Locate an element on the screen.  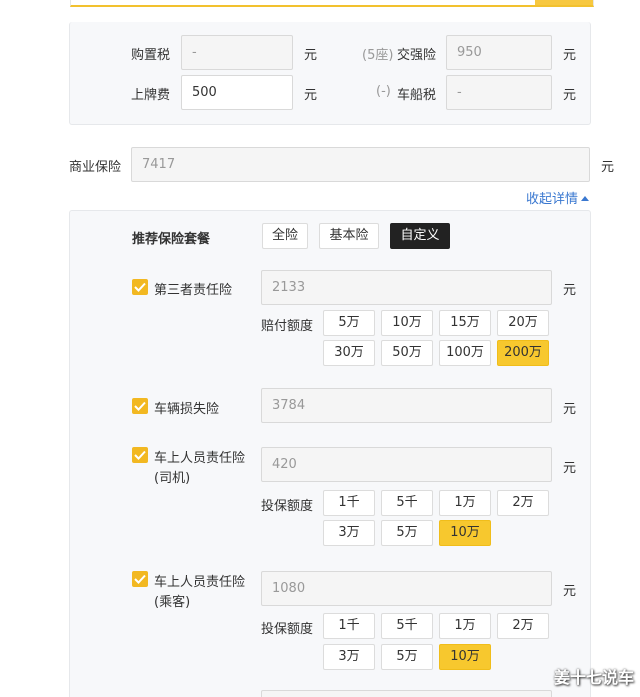
third-party-label: 第三者责任险 is located at coordinates (193, 290).